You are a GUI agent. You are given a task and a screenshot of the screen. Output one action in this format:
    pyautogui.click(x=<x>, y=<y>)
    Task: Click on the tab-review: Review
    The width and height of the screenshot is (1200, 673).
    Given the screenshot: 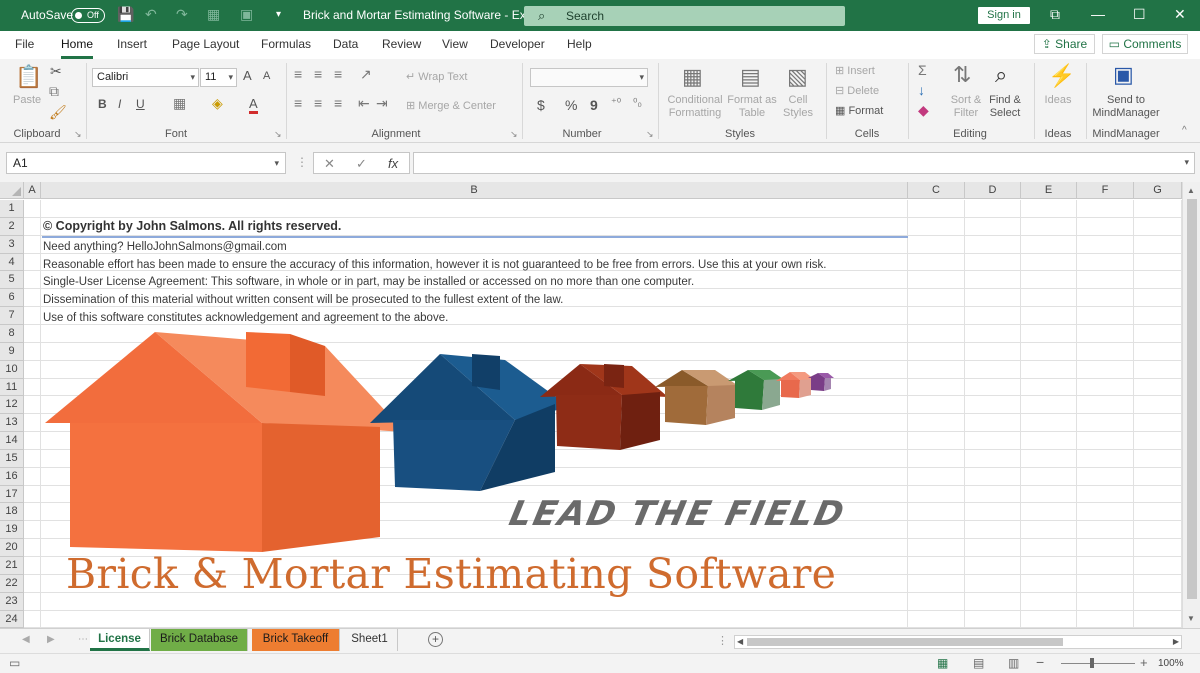 What is the action you would take?
    pyautogui.click(x=401, y=44)
    